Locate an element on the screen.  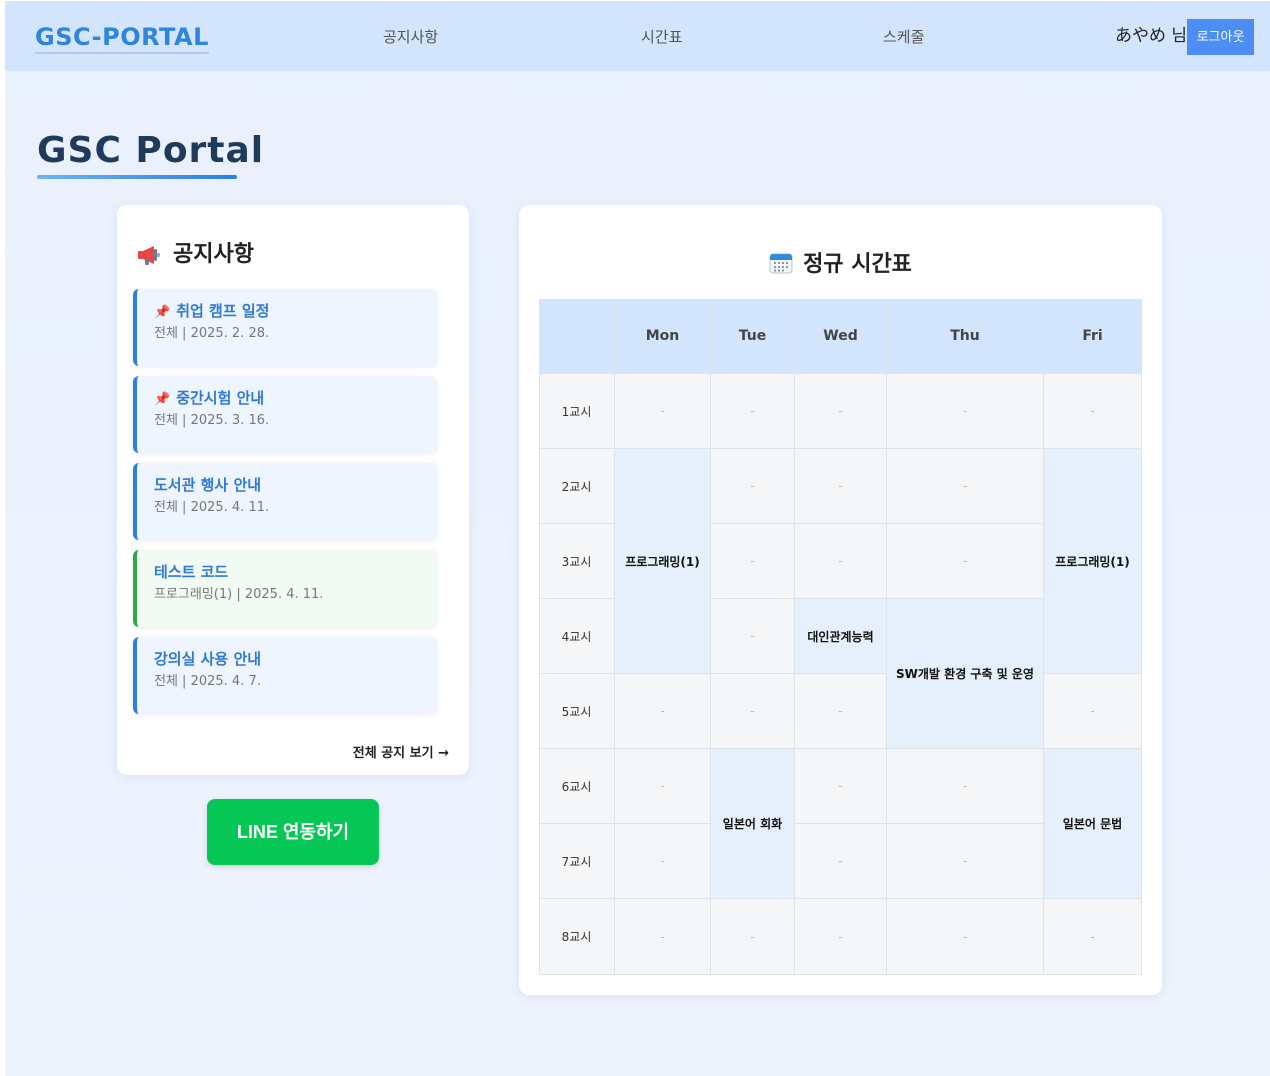
line-link-button: LINE 연동하기 is located at coordinates (293, 832).